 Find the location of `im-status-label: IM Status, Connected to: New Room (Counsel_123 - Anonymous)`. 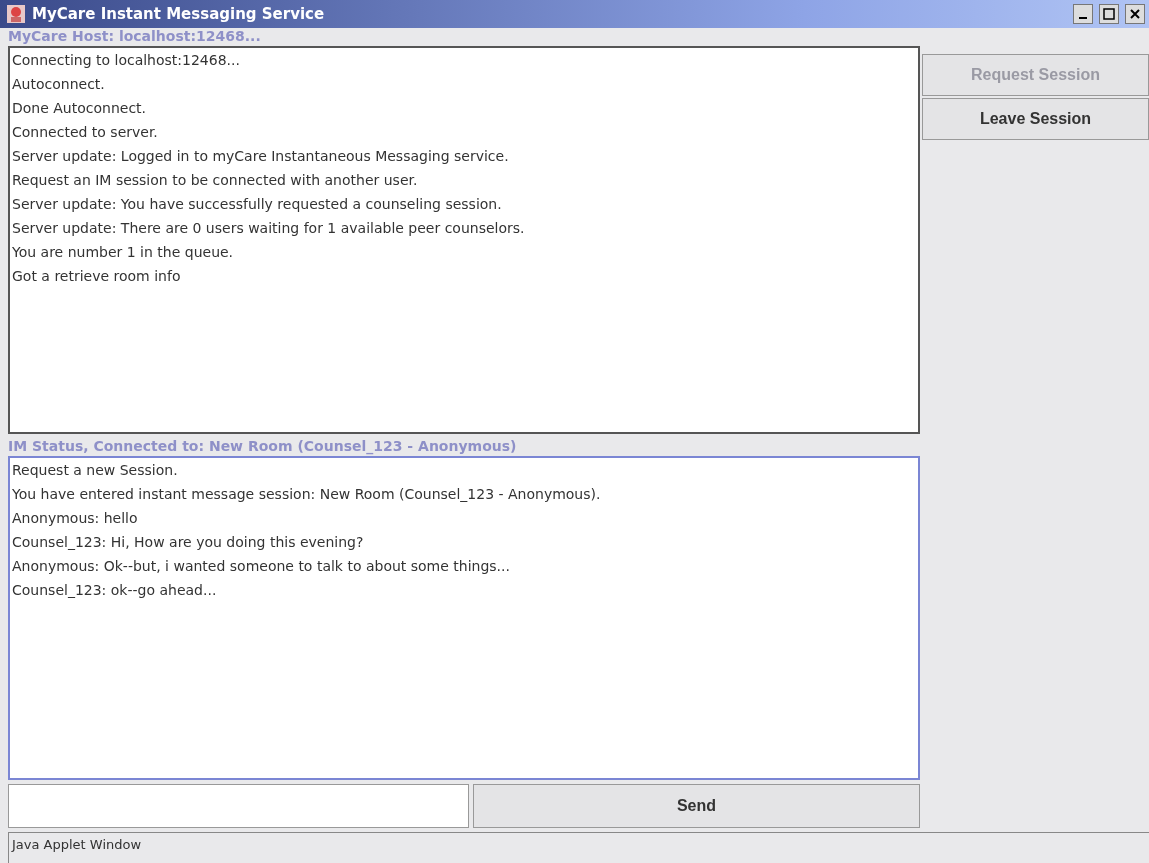

im-status-label: IM Status, Connected to: New Room (Counsel_123 - Anonymous) is located at coordinates (263, 447).